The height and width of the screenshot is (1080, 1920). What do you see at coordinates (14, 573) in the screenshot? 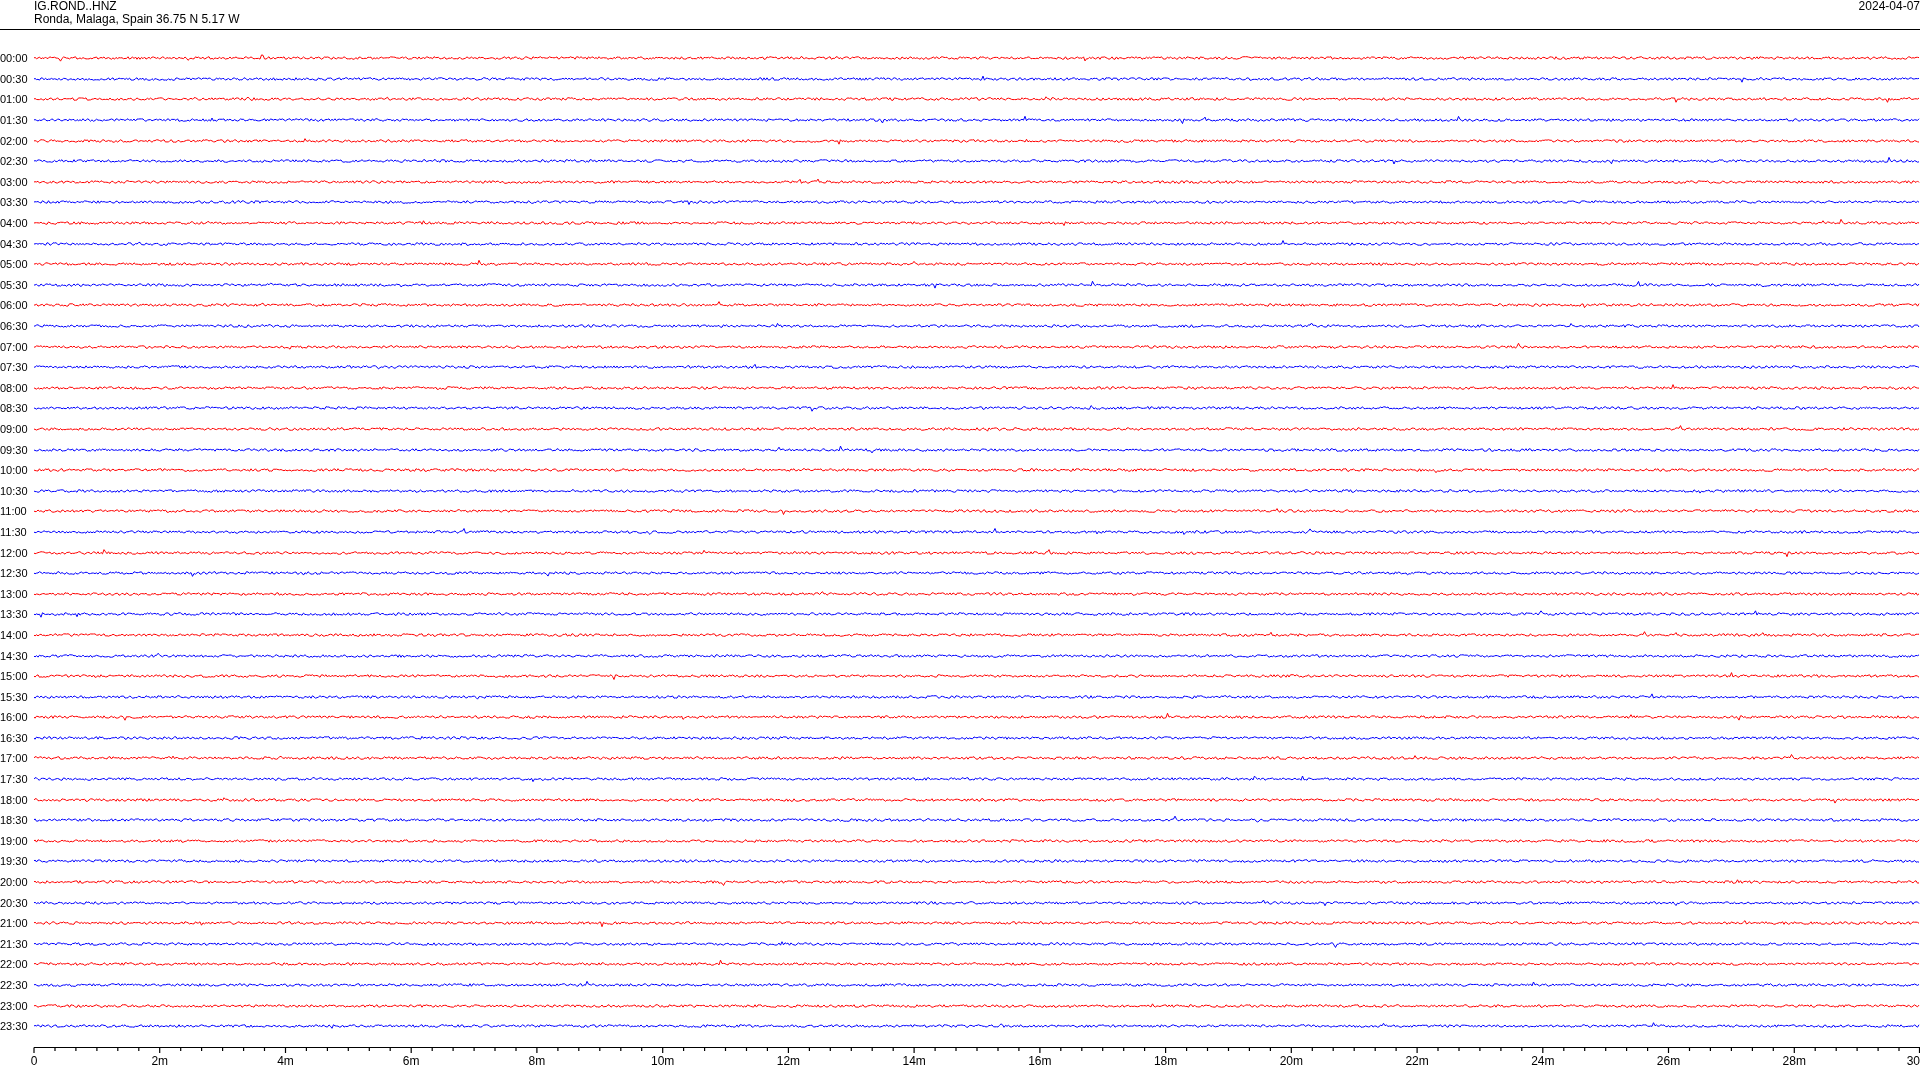
I see `time-label: 12:30` at bounding box center [14, 573].